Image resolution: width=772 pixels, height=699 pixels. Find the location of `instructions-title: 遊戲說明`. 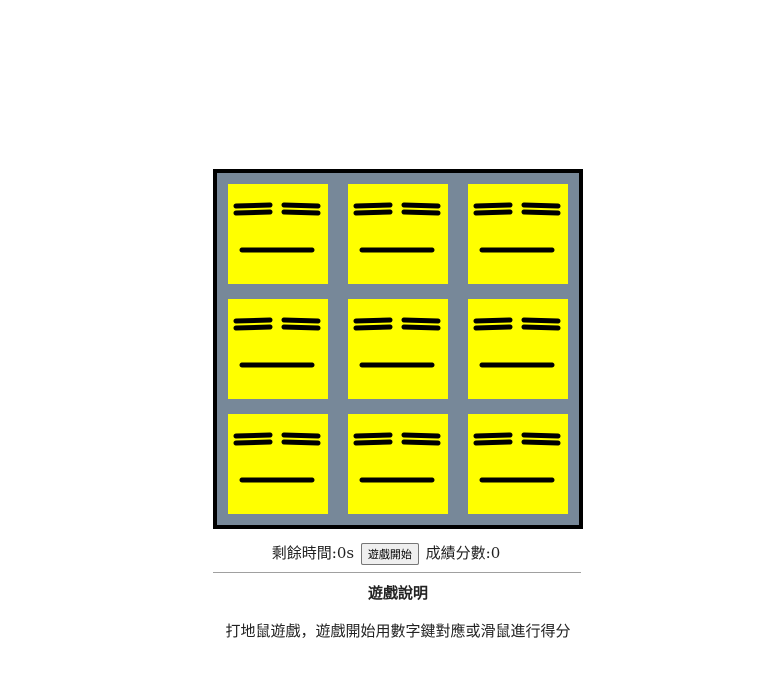

instructions-title: 遊戲說明 is located at coordinates (397, 593).